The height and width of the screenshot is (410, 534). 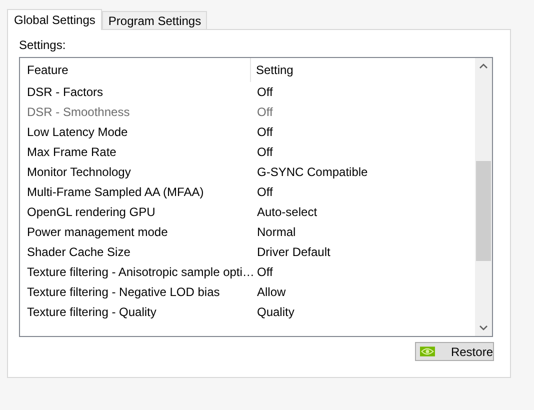 I want to click on feature-cell: Monitor Technology, so click(x=135, y=172).